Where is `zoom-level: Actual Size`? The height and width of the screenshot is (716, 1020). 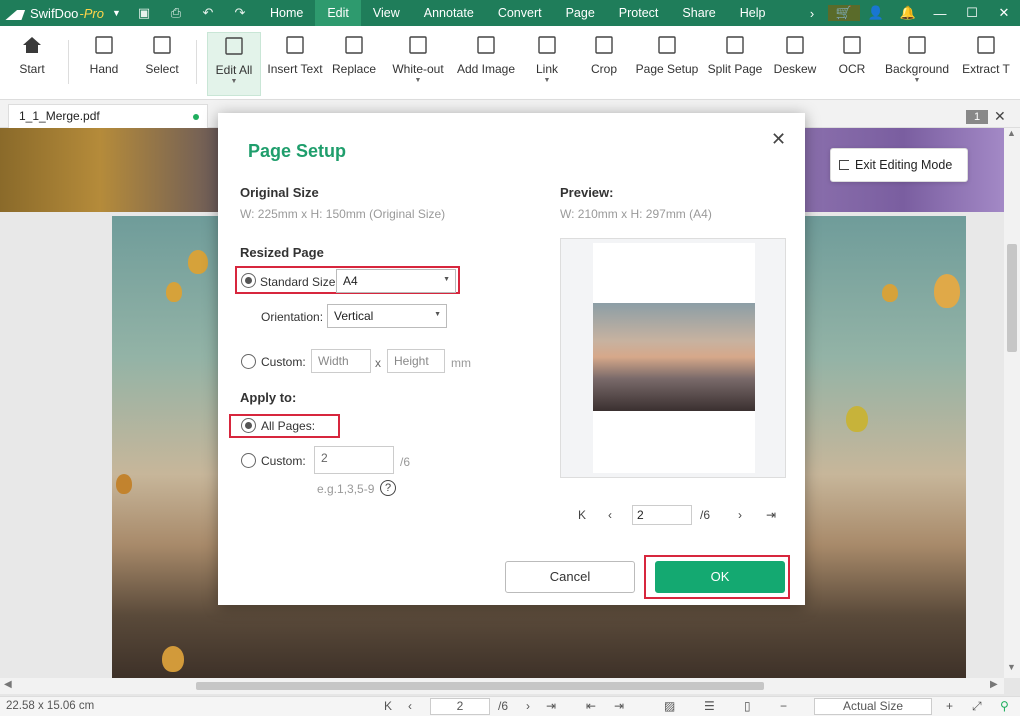 zoom-level: Actual Size is located at coordinates (873, 706).